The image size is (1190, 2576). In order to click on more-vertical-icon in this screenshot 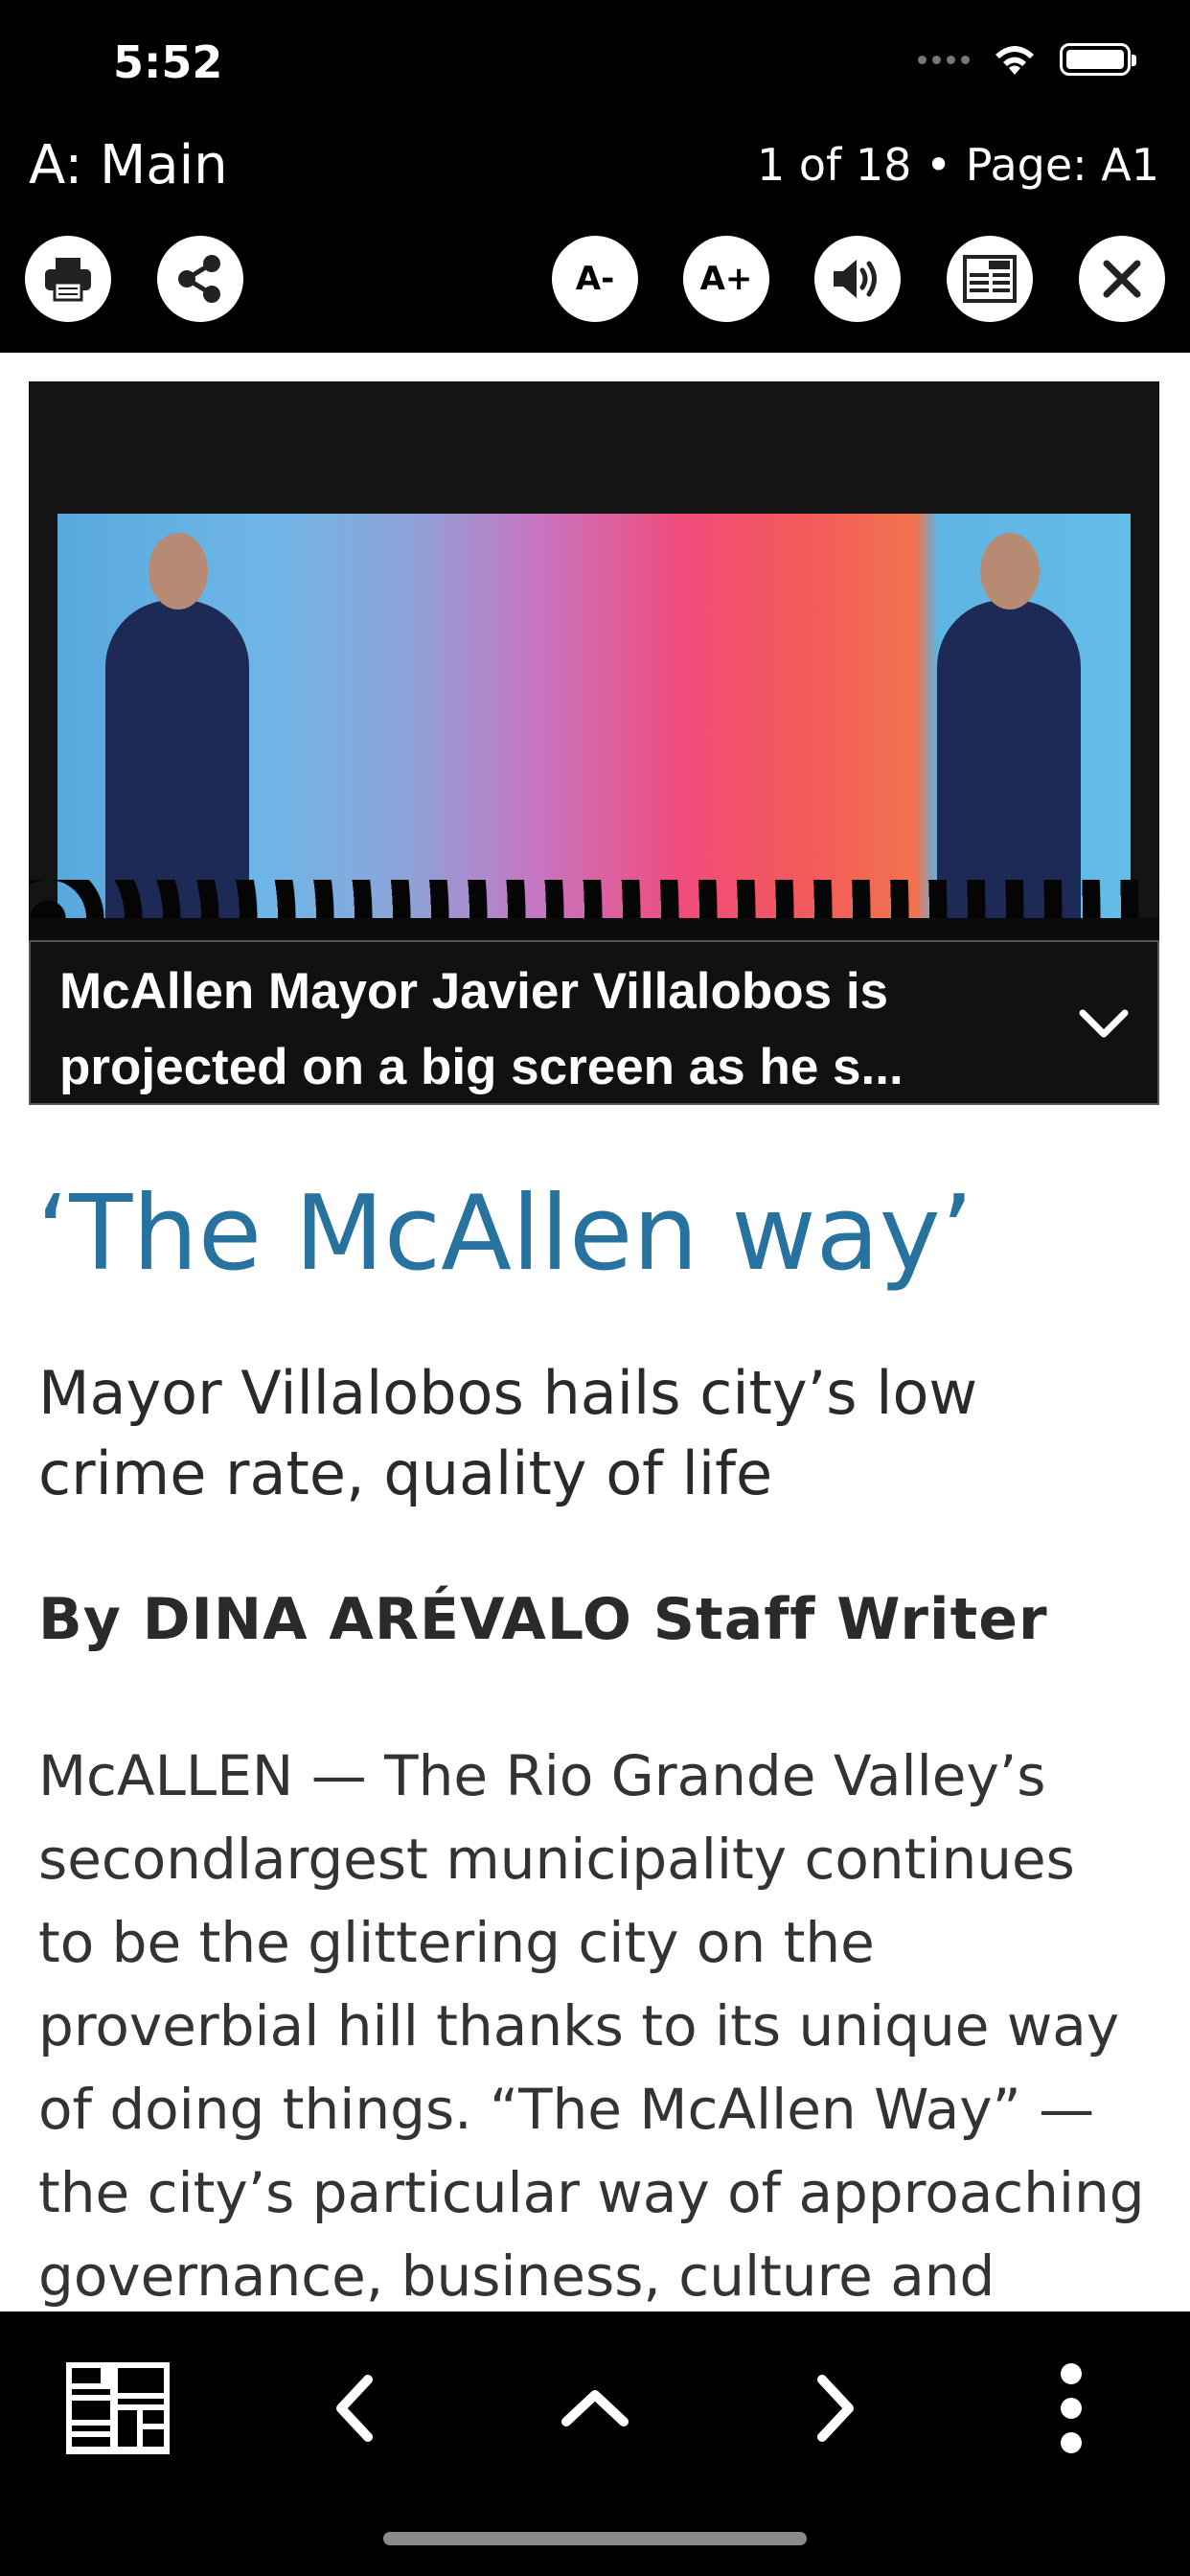, I will do `click(1071, 2408)`.